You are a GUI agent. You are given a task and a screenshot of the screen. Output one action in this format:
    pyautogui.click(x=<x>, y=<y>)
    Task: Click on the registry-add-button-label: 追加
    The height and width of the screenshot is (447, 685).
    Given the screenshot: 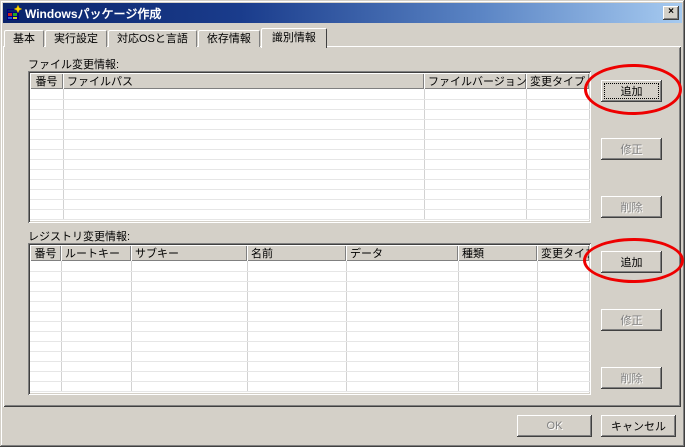 What is the action you would take?
    pyautogui.click(x=631, y=263)
    